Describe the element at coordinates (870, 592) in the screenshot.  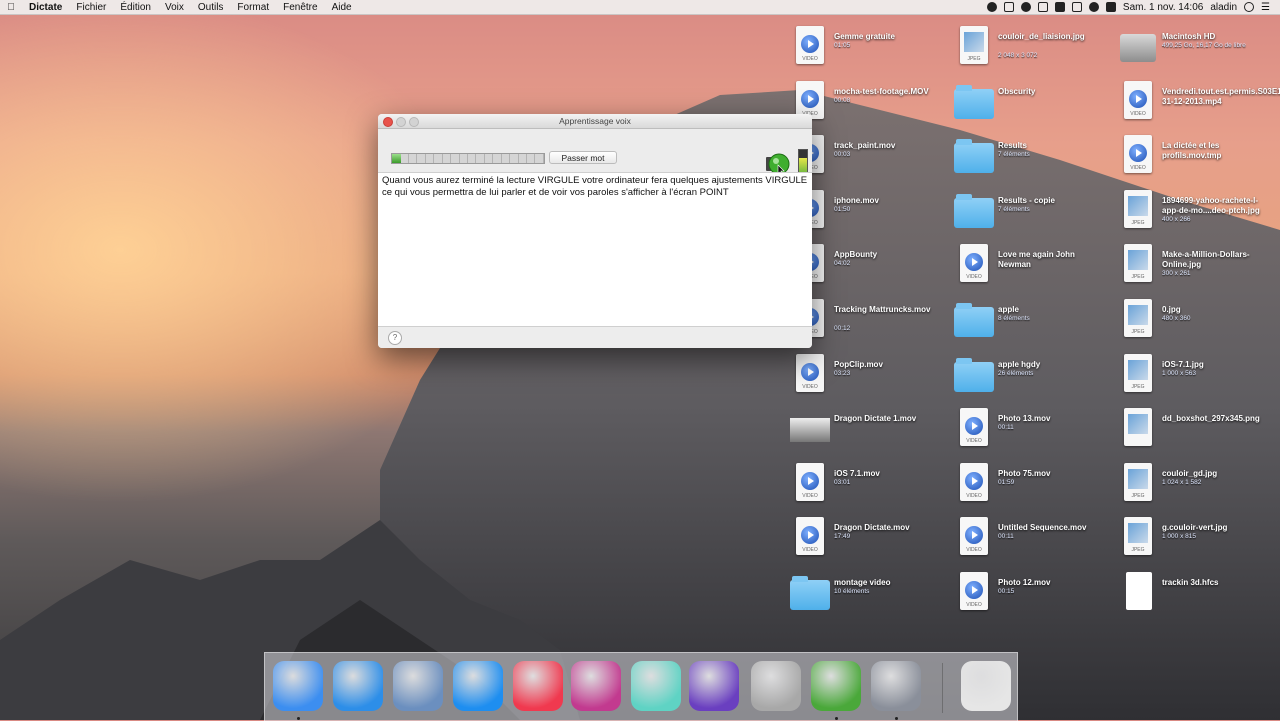
I see `desktop-icon: montage video 10 éléments` at that location.